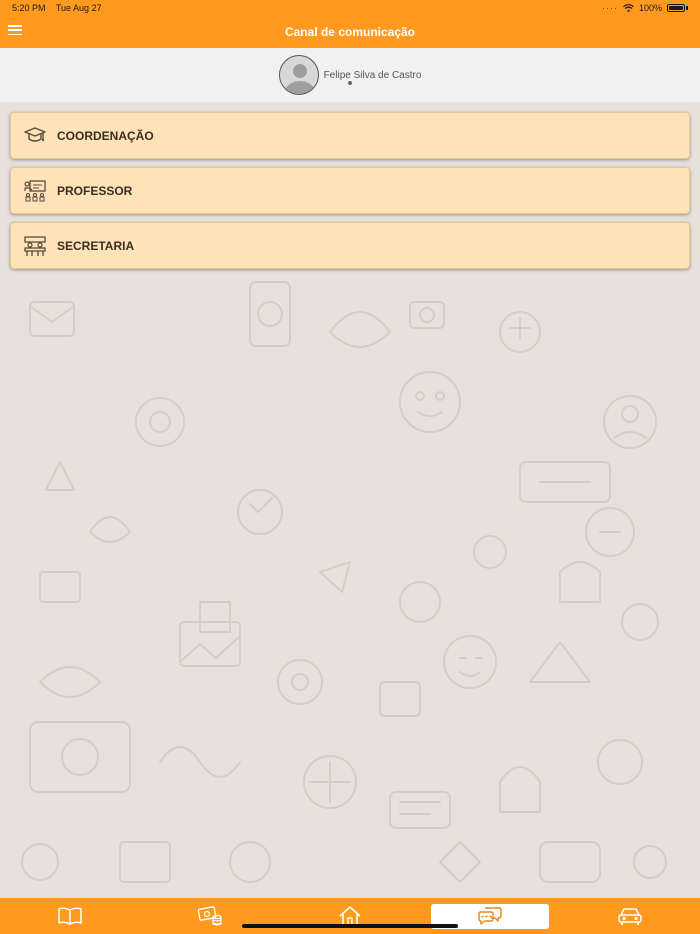 Image resolution: width=700 pixels, height=934 pixels. I want to click on car-icon, so click(630, 916).